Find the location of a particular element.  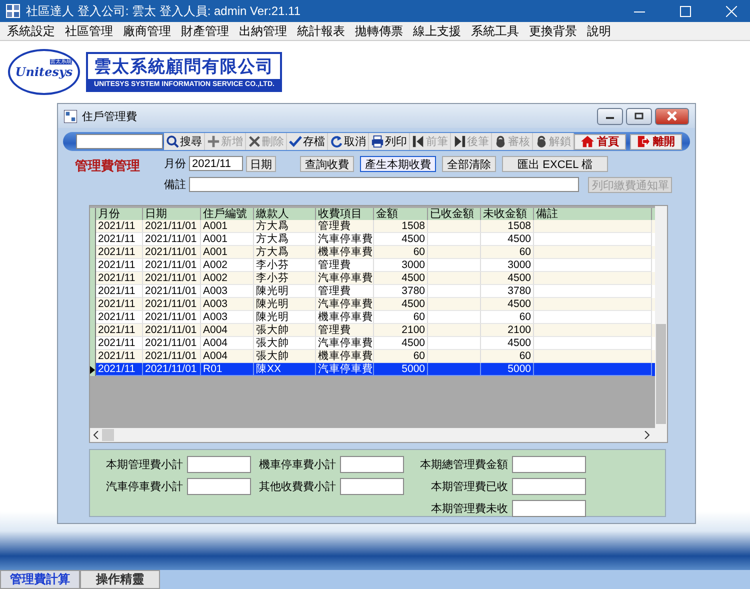

skip-back-icon is located at coordinates (418, 141).